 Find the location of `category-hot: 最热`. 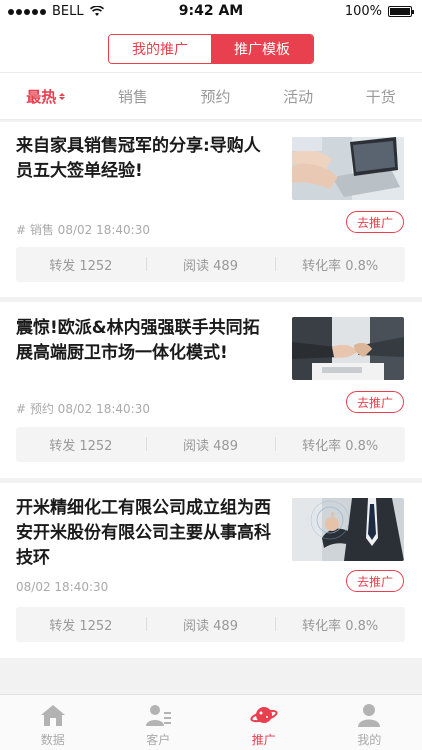

category-hot: 最热 is located at coordinates (46, 96).